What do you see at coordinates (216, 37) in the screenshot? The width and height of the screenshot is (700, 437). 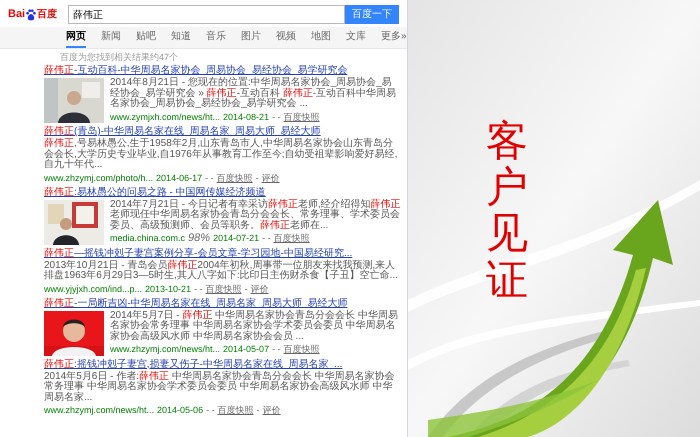 I see `nav-tab: 音乐` at bounding box center [216, 37].